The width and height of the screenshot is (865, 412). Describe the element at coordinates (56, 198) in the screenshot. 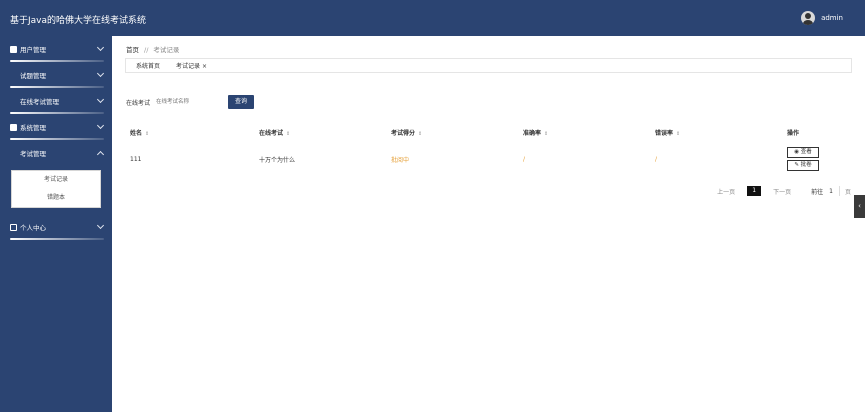

I see `submenu-item-wrong-questions: 错题本` at that location.